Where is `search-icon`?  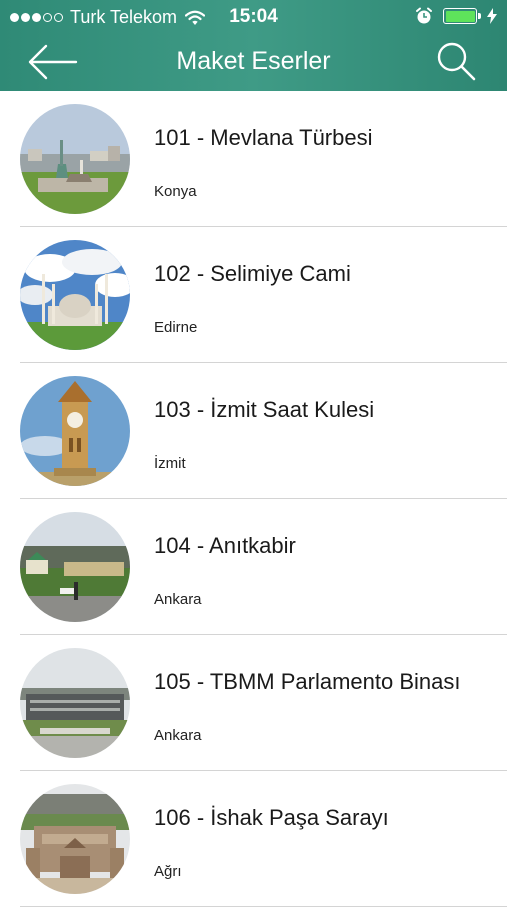 search-icon is located at coordinates (456, 61).